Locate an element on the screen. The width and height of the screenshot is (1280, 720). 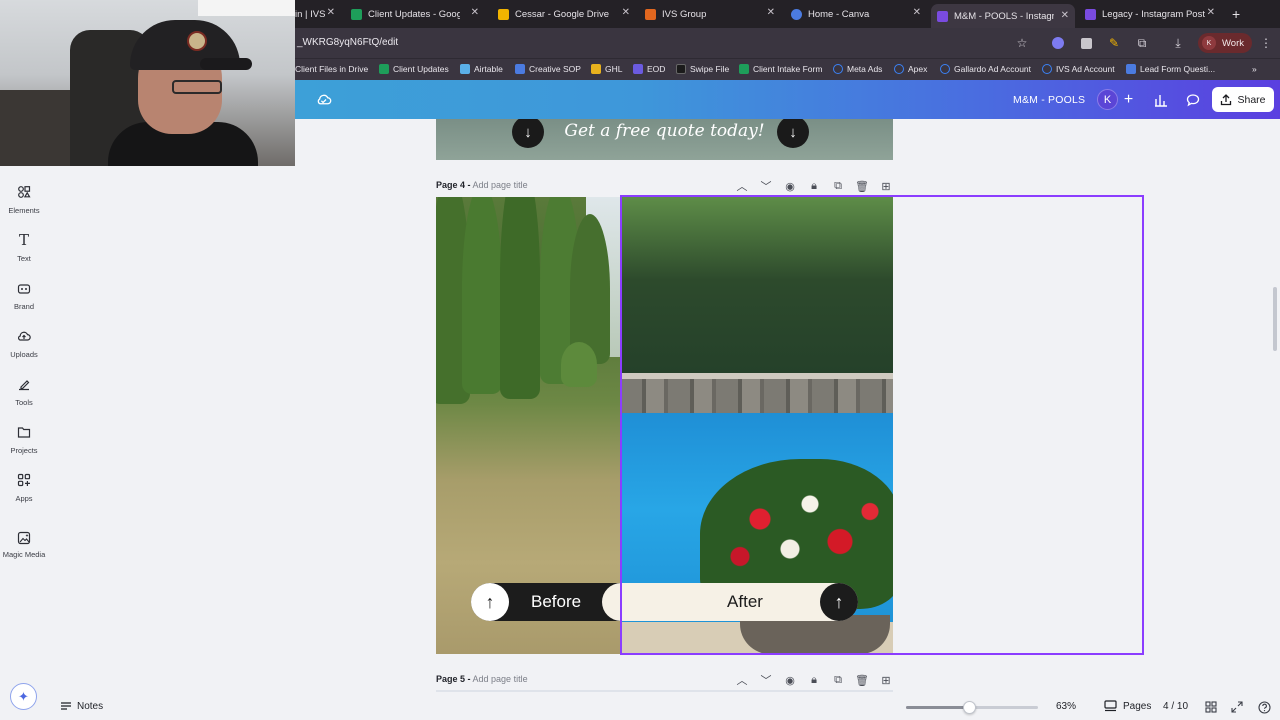
zoom-slider-handle is located at coordinates (970, 707).